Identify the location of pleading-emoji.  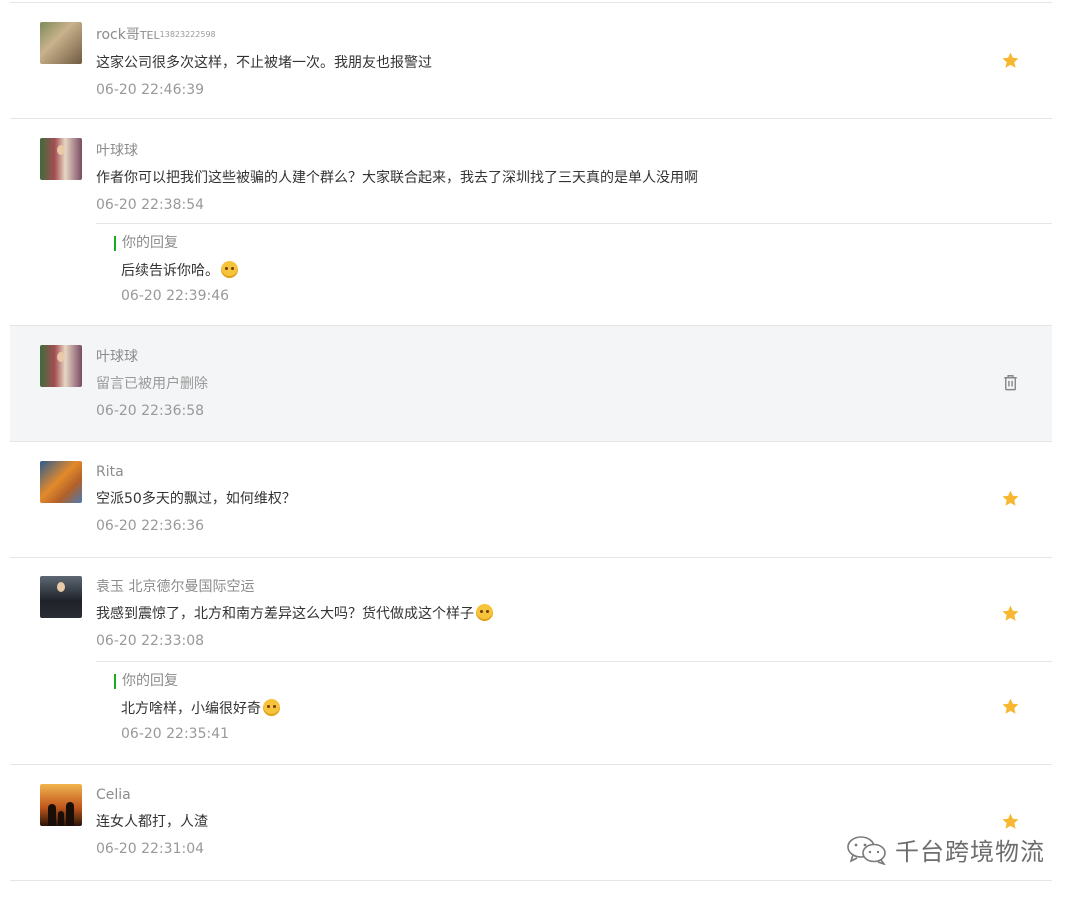
(484, 612).